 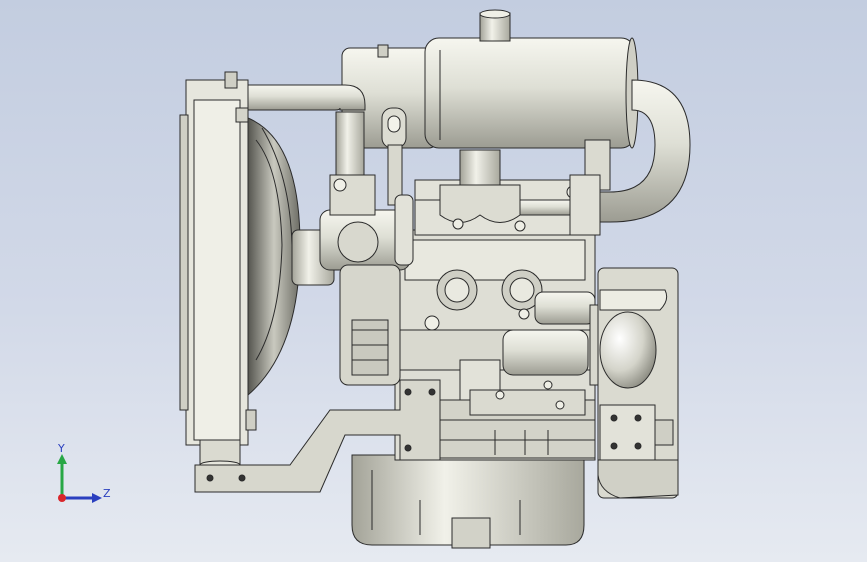 What do you see at coordinates (302, 97) in the screenshot?
I see `intake-pipe` at bounding box center [302, 97].